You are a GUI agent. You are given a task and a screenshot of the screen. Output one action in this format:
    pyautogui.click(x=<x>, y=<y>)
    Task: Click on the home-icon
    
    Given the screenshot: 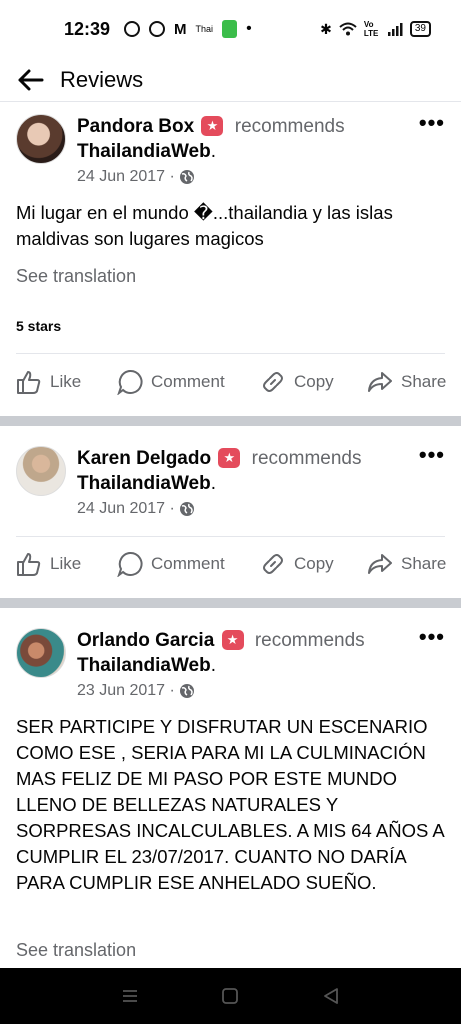 What is the action you would take?
    pyautogui.click(x=230, y=996)
    